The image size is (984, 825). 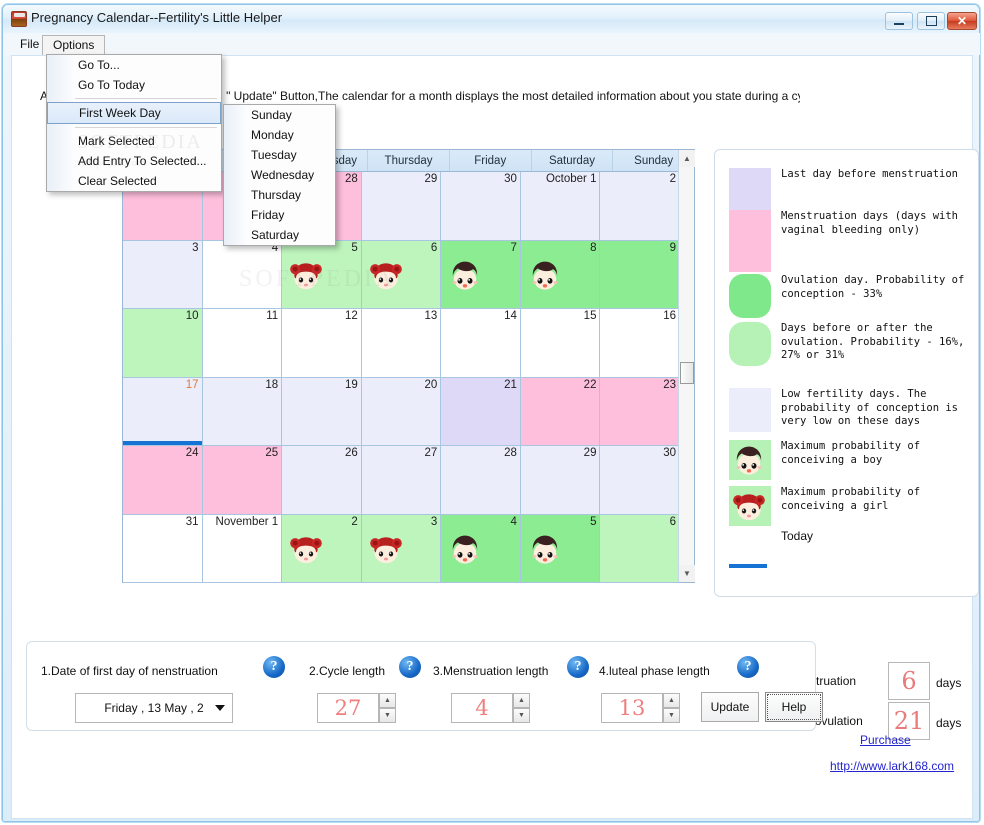 I want to click on calendar-day-cell: 24, so click(x=163, y=480).